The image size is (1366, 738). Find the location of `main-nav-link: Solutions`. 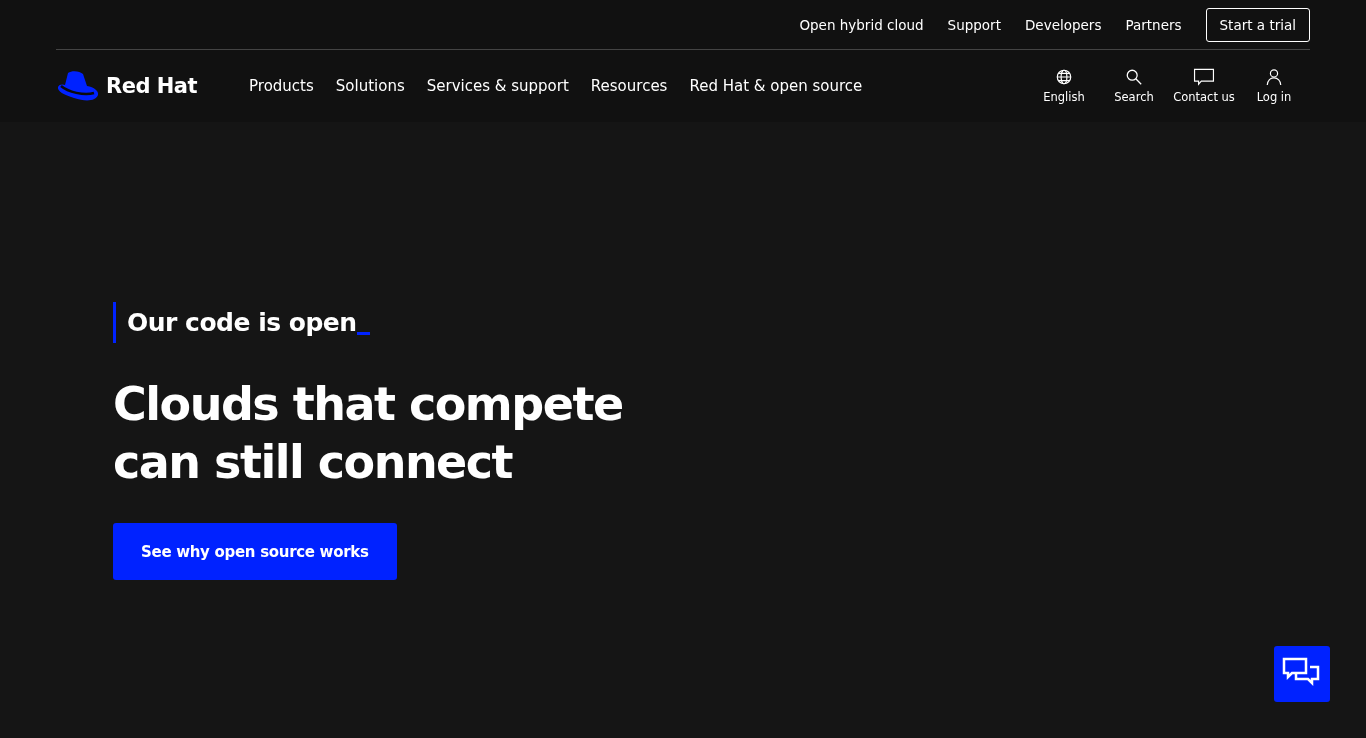

main-nav-link: Solutions is located at coordinates (370, 86).